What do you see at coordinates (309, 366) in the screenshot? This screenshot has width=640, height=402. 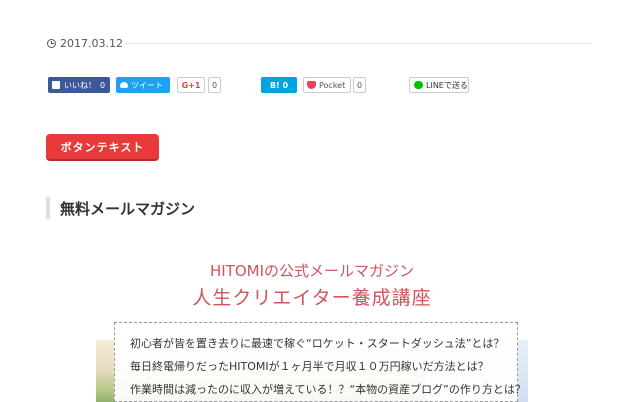 I see `banner-question: 毎日終電帰りだったHITOMIが１ヶ月半で月収１０万円稼いだ方法とは？` at bounding box center [309, 366].